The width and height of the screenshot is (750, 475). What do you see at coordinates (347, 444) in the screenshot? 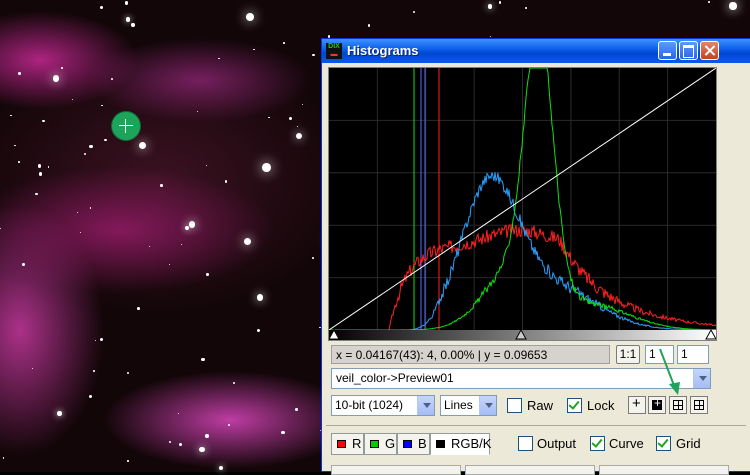
I see `tab-red-channel: R` at bounding box center [347, 444].